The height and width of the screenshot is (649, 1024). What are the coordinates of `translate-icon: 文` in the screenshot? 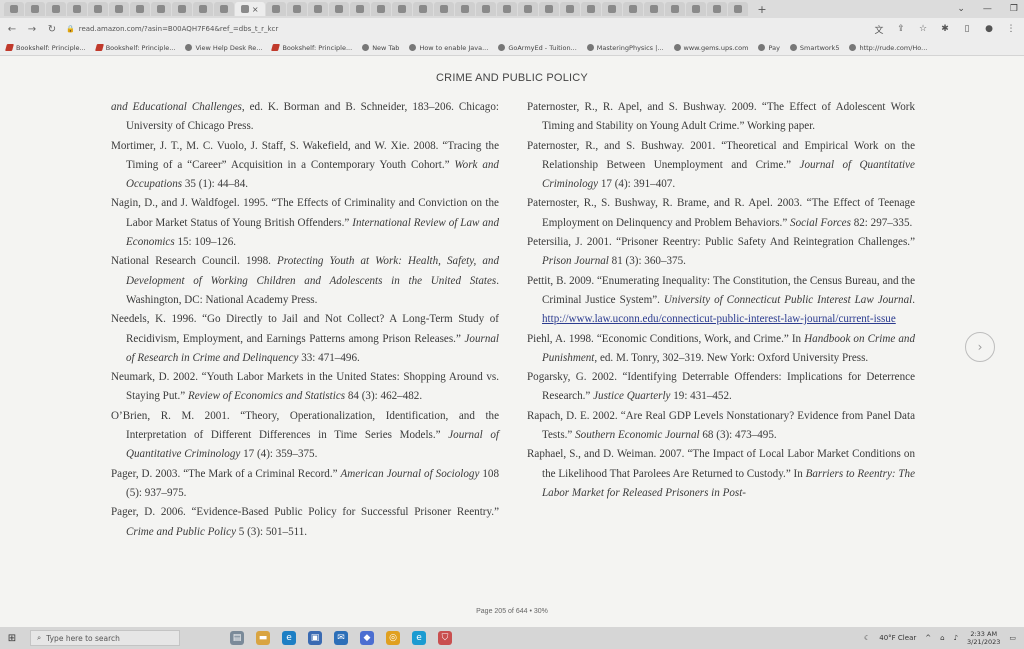 It's located at (879, 29).